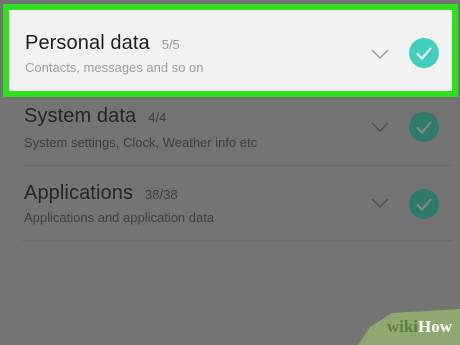  What do you see at coordinates (119, 217) in the screenshot?
I see `item-subtitle: Applications and application data` at bounding box center [119, 217].